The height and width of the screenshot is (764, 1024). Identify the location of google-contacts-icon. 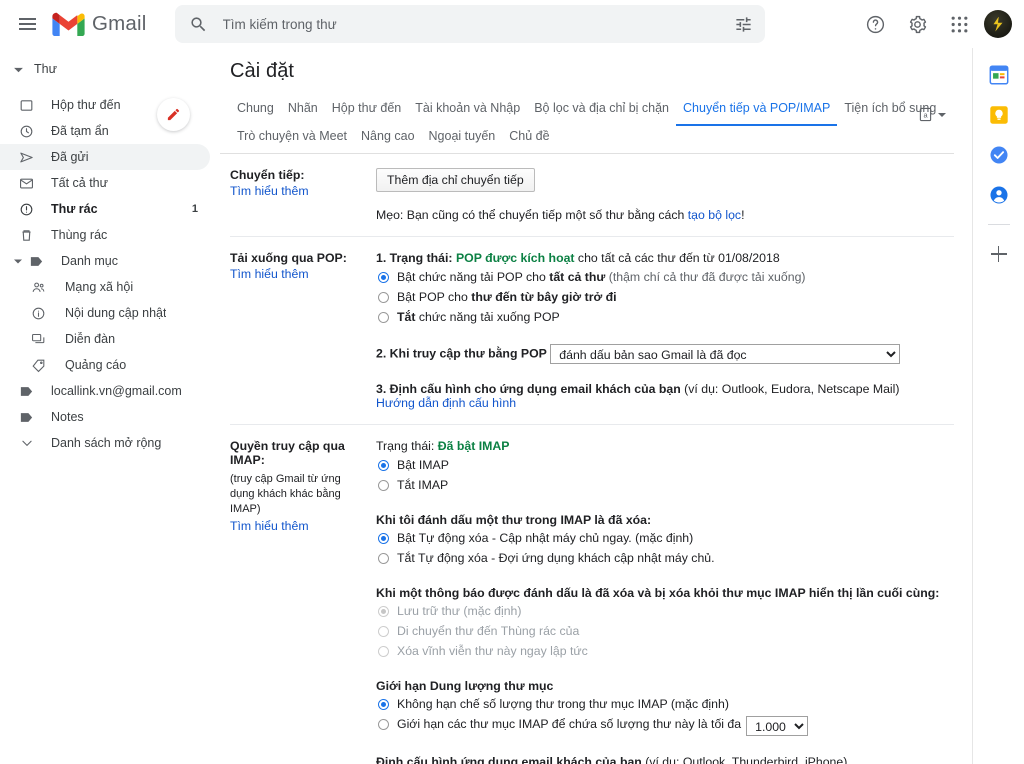
(999, 195).